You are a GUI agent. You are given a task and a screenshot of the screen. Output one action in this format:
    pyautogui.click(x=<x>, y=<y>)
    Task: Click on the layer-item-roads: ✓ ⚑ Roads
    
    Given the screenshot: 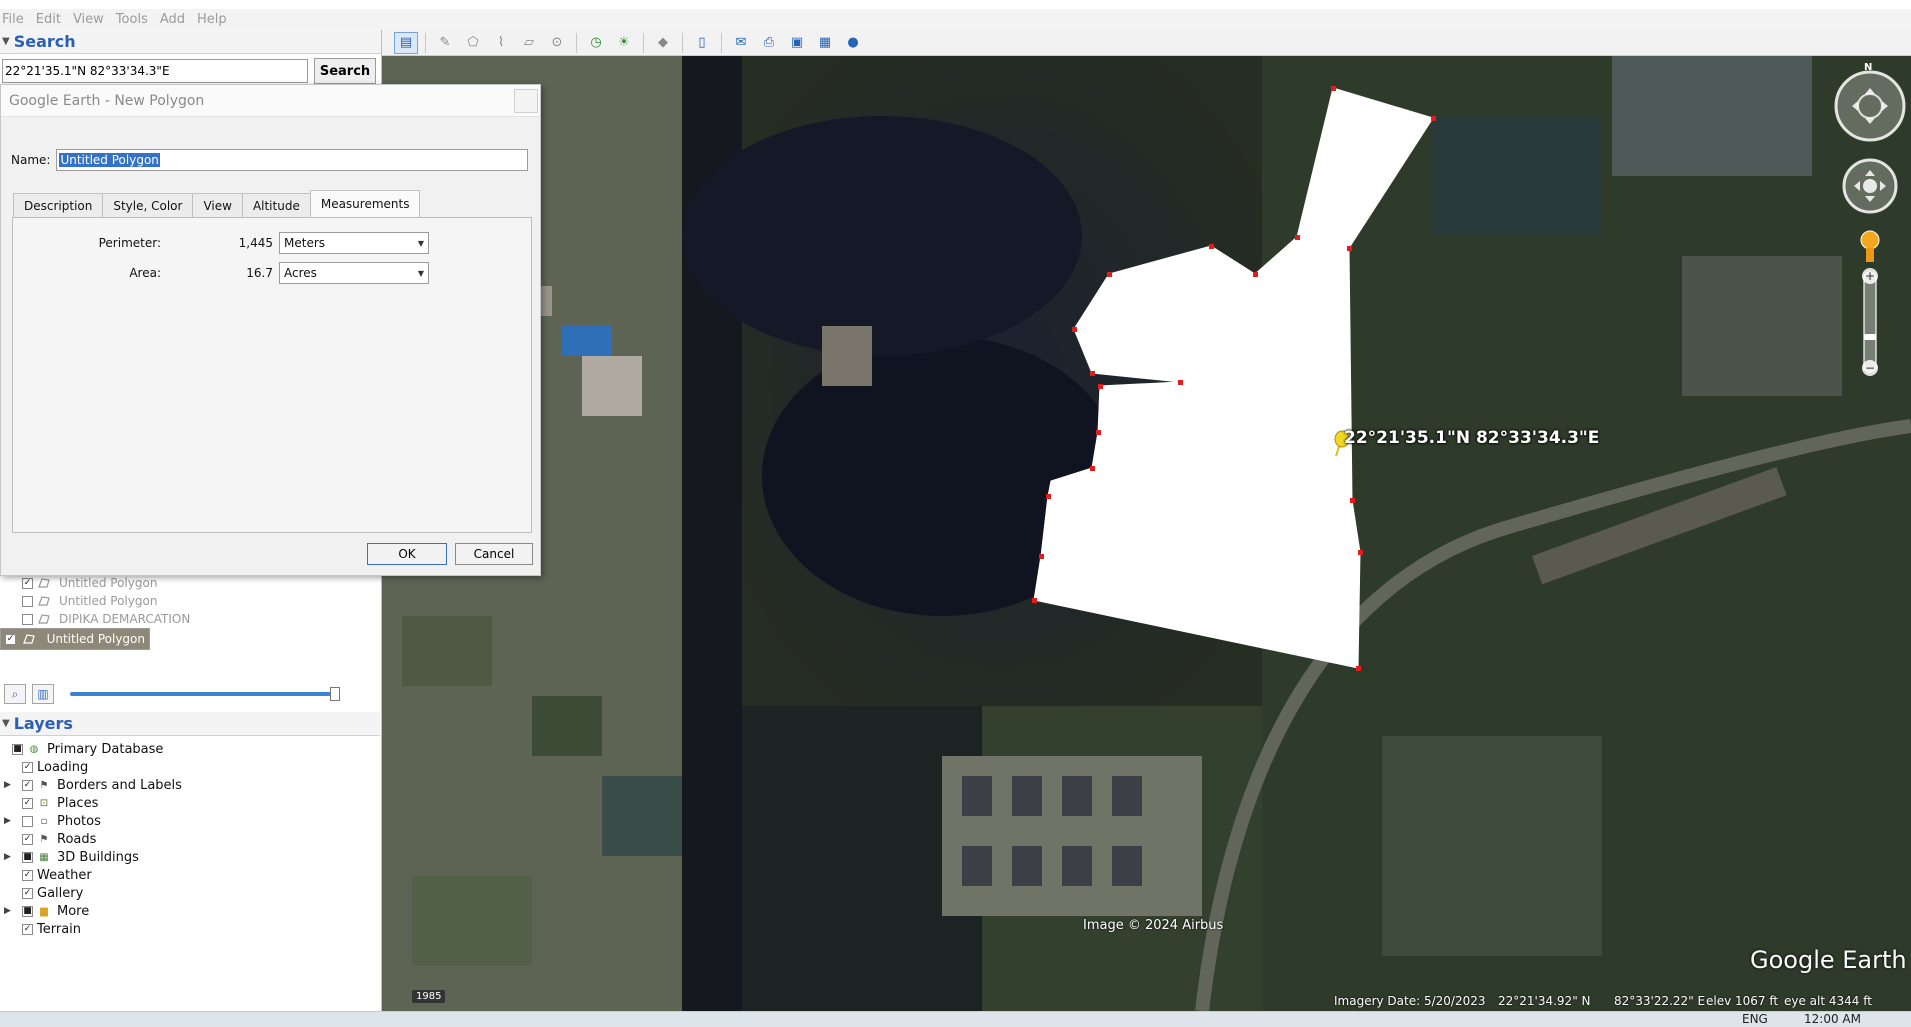 What is the action you would take?
    pyautogui.click(x=190, y=839)
    